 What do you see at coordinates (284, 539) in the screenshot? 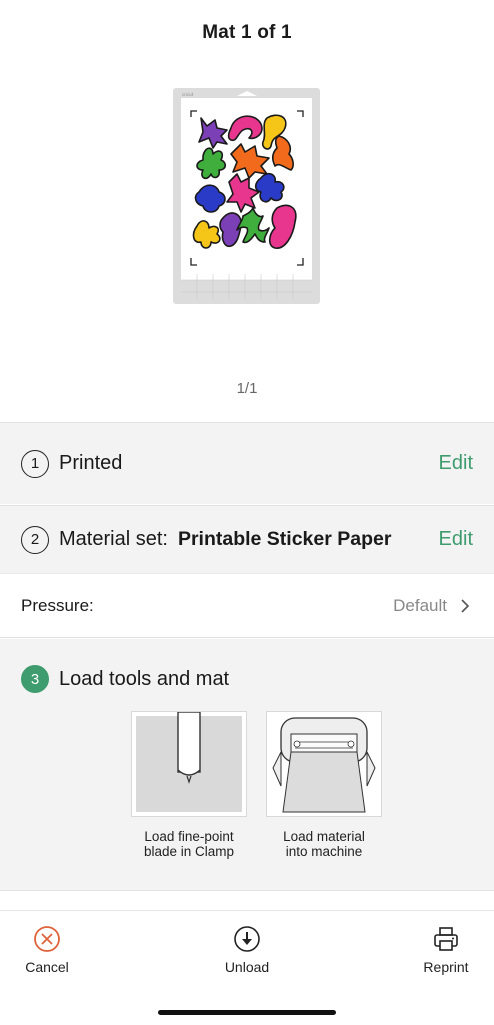
I see `material-name: Printable Sticker Paper` at bounding box center [284, 539].